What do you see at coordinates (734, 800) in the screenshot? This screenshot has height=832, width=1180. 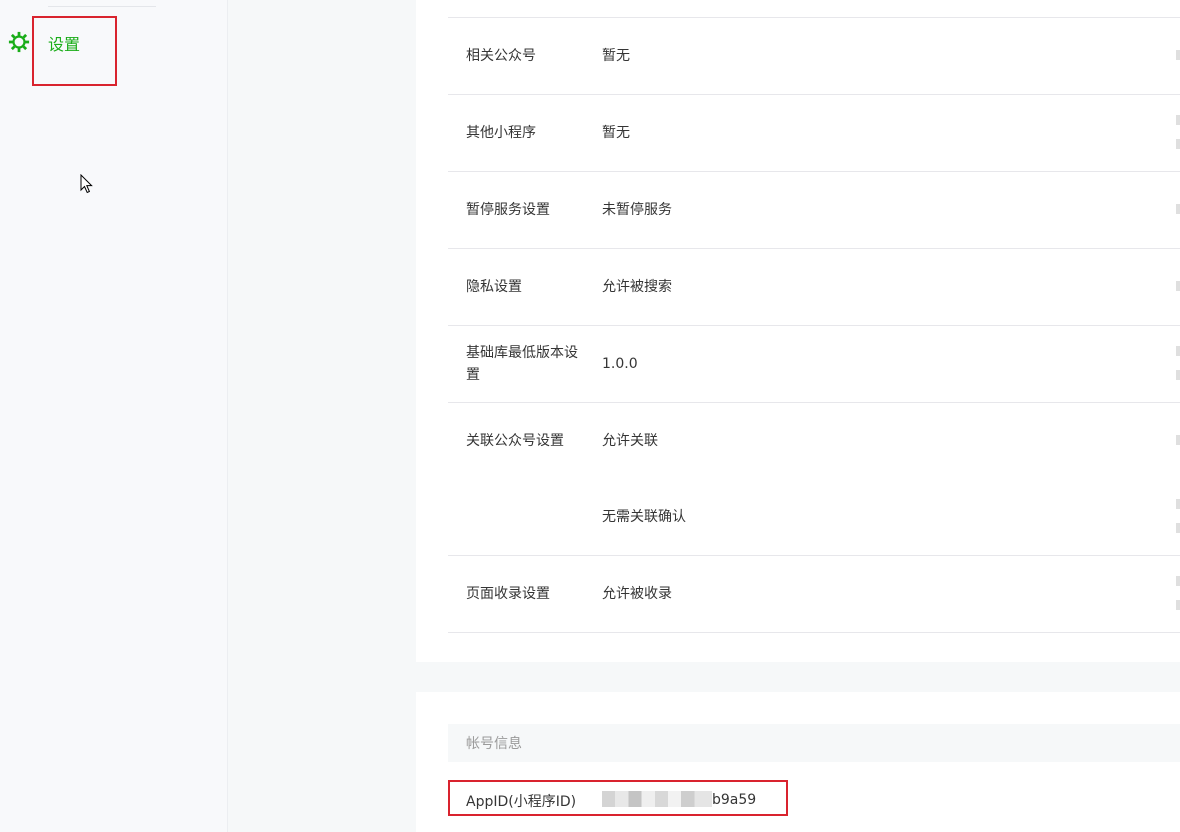 I see `appid-visible-suffix: b9a59` at bounding box center [734, 800].